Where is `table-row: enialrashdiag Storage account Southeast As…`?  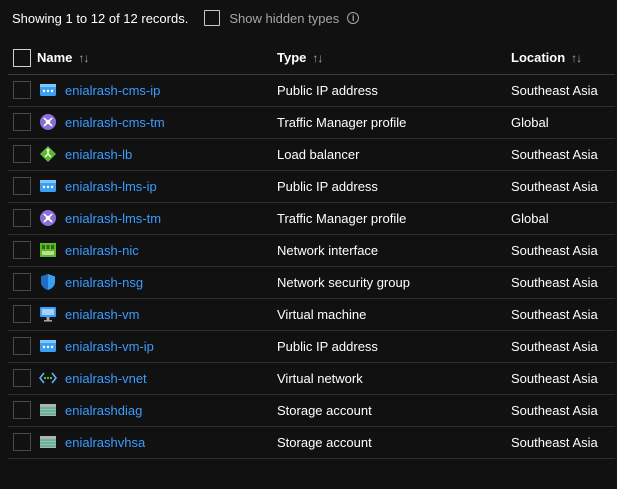 table-row: enialrashdiag Storage account Southeast As… is located at coordinates (311, 410).